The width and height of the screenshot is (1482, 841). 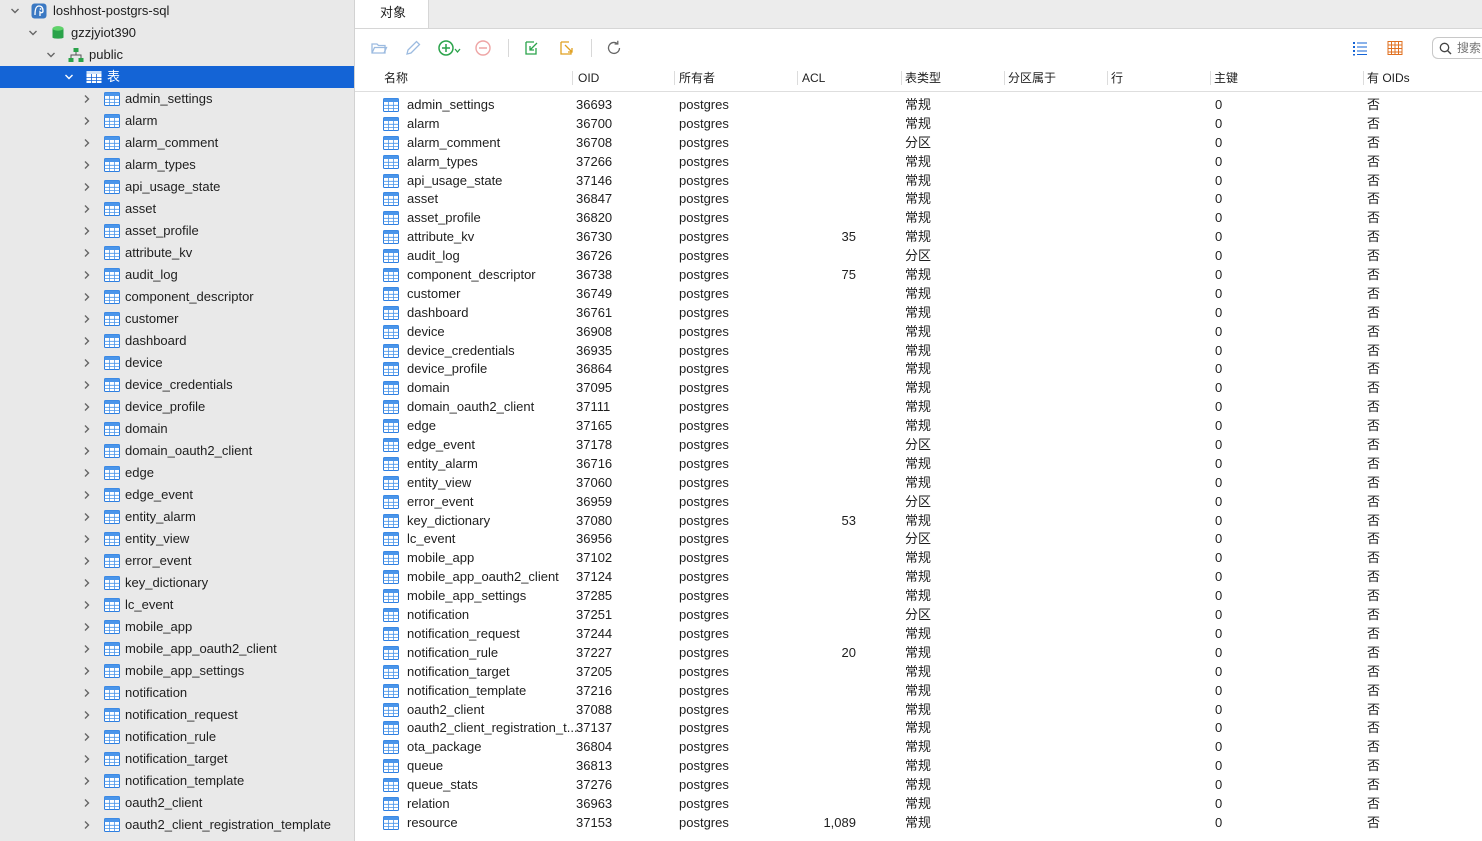 What do you see at coordinates (918, 652) in the screenshot?
I see `table-row: notification_rule 37227 postgres 常规 20 0 否` at bounding box center [918, 652].